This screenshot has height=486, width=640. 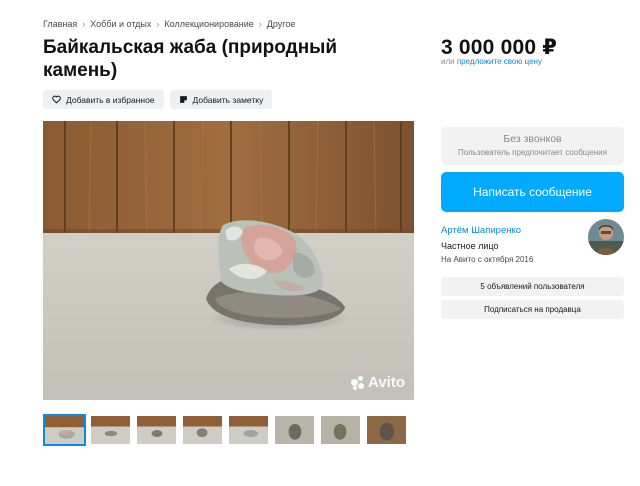 I want to click on avito-watermark: Avito, so click(x=378, y=382).